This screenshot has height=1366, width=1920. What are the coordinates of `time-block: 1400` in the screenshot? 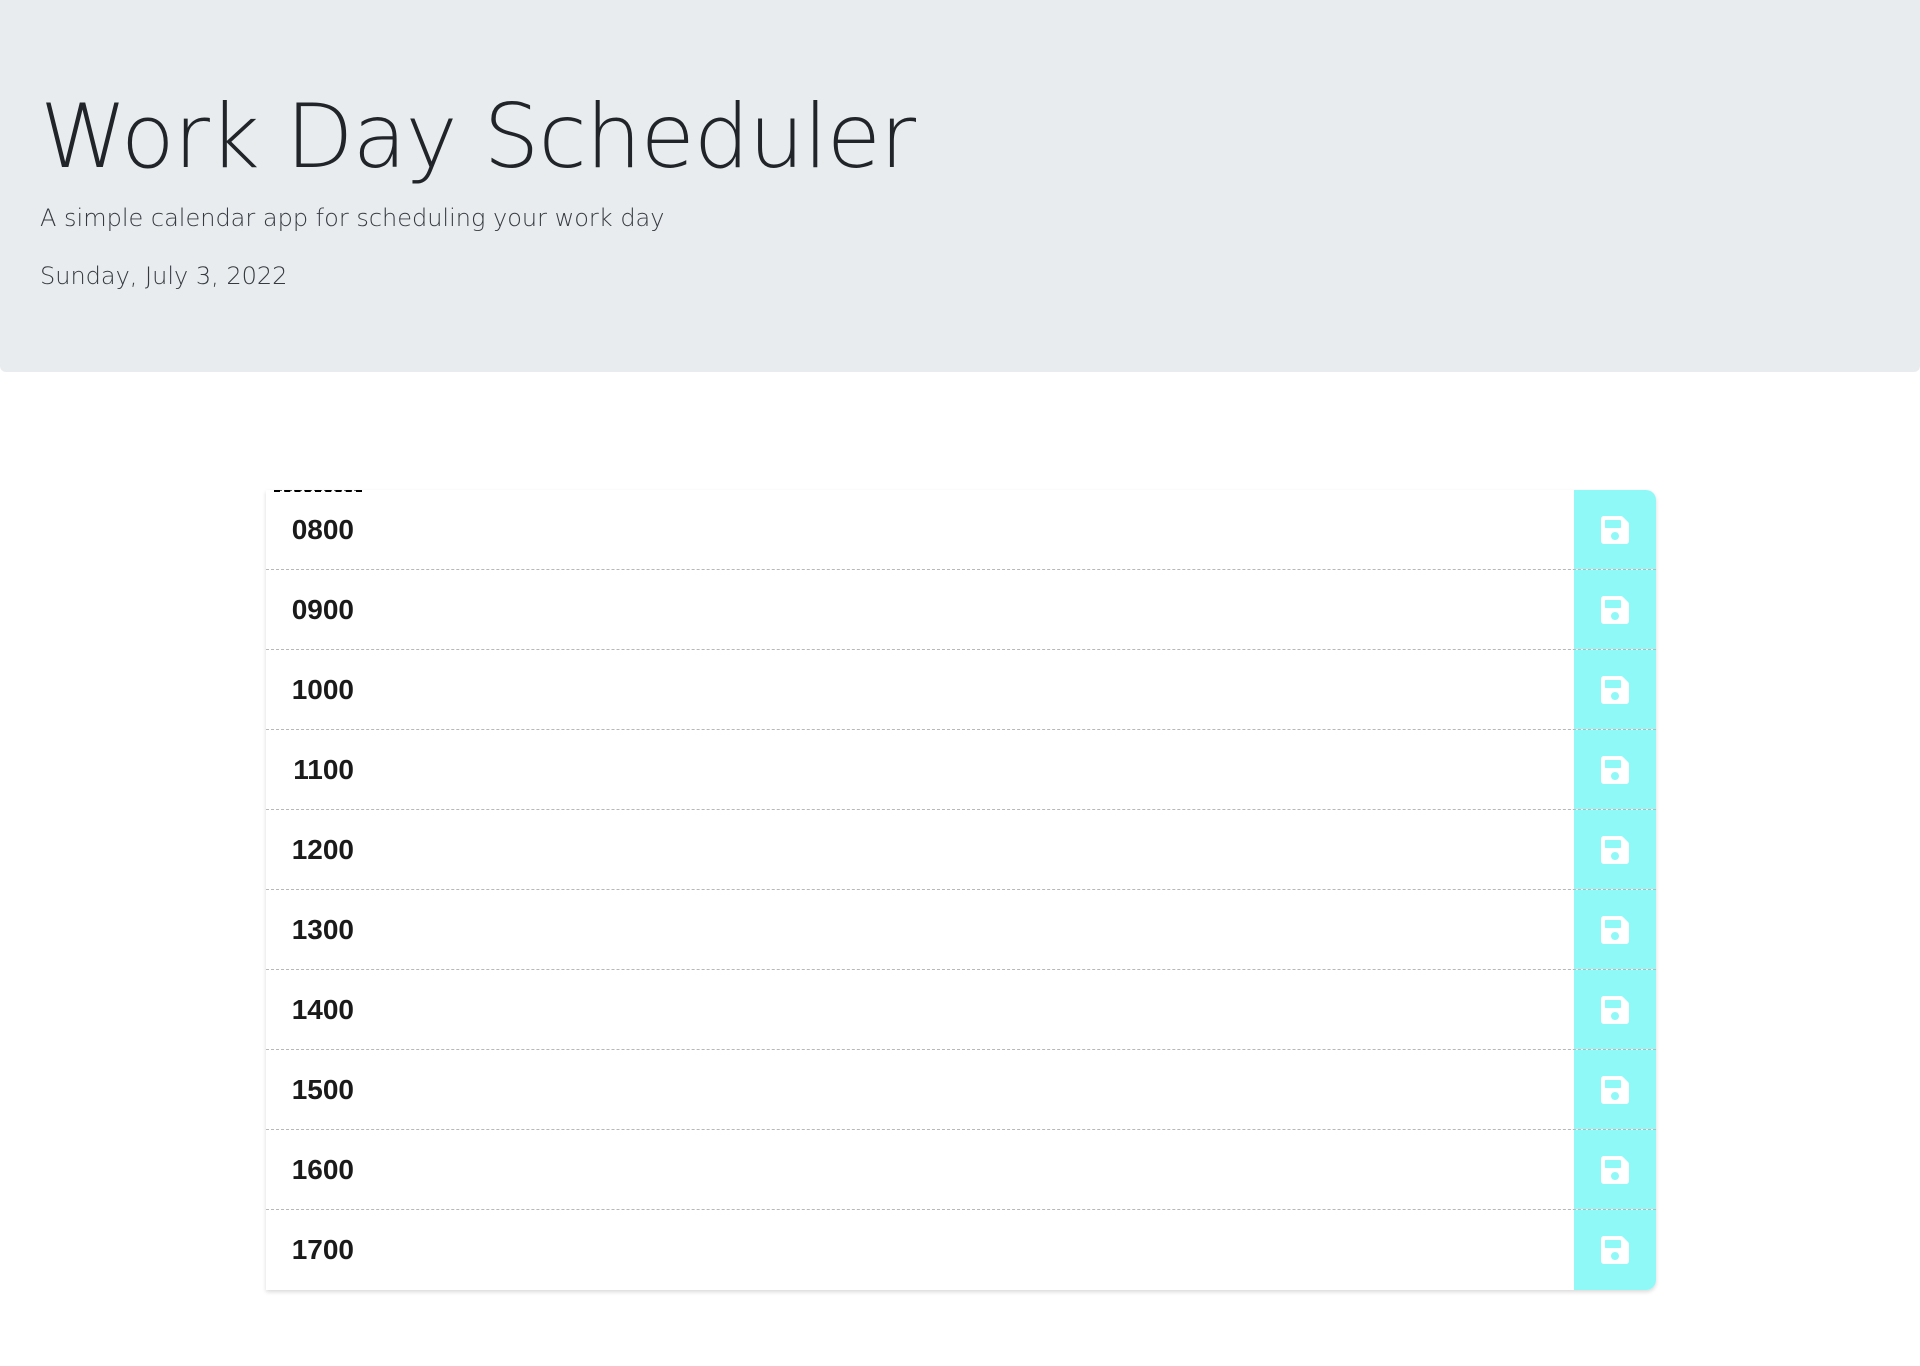 It's located at (961, 1010).